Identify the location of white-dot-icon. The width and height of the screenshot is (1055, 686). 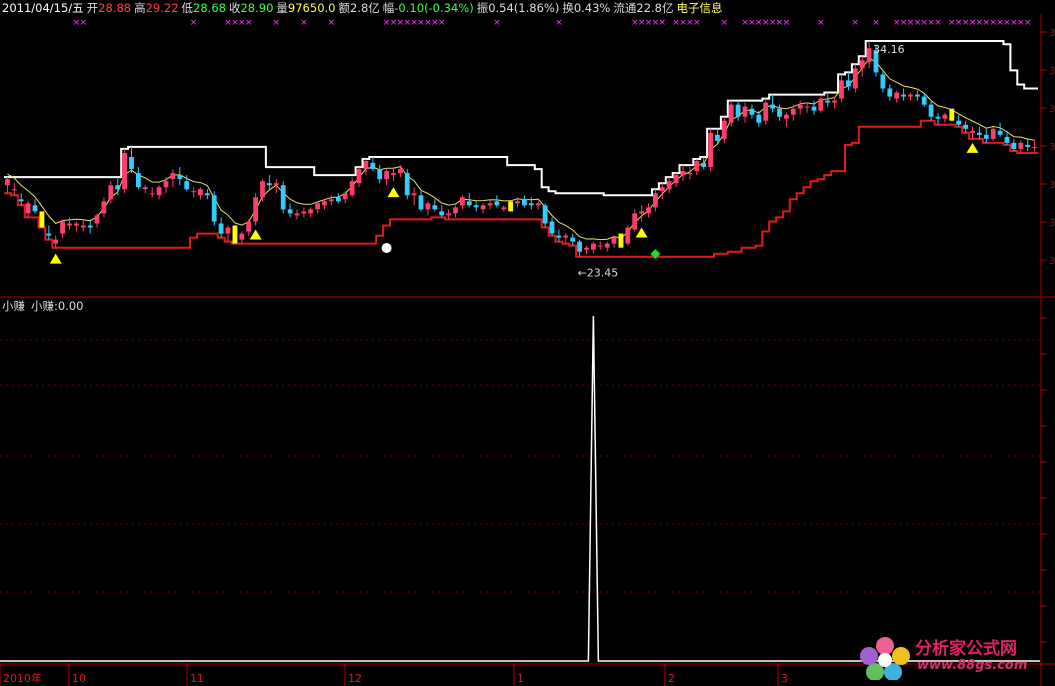
(386, 248).